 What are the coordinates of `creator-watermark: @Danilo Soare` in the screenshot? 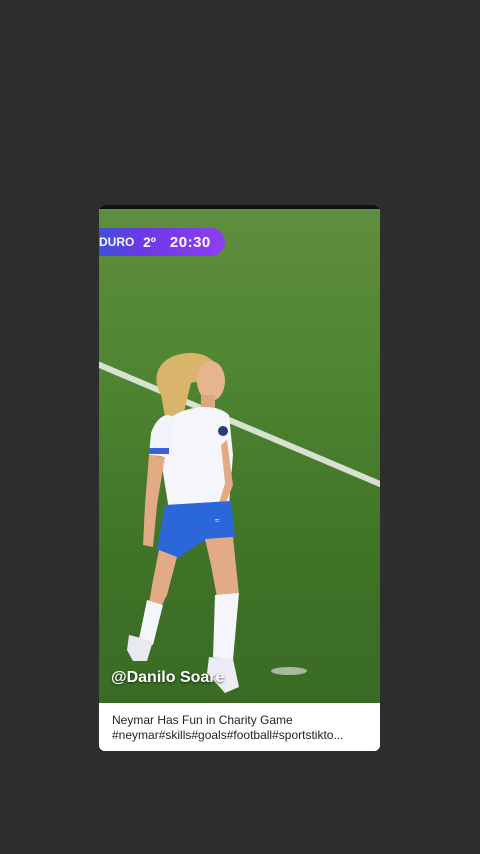 It's located at (168, 677).